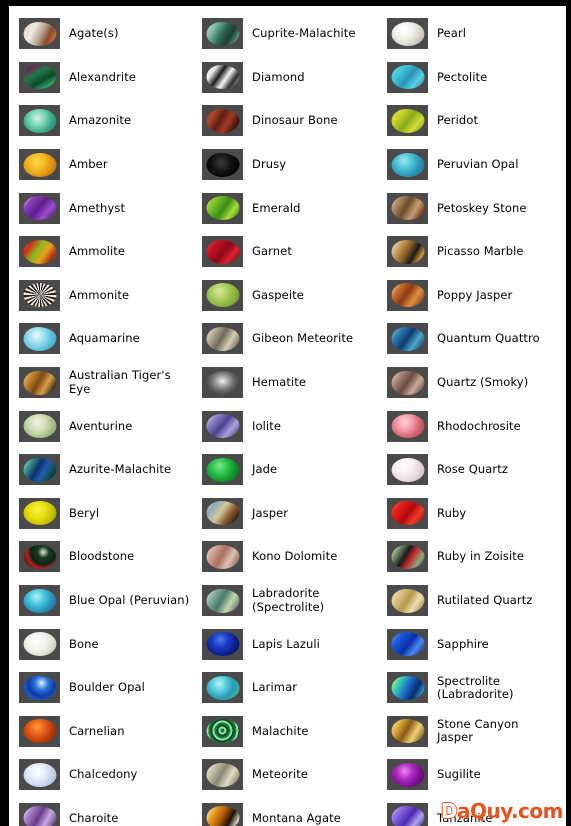  I want to click on gemstone-cell: Quantum Quattro, so click(468, 339).